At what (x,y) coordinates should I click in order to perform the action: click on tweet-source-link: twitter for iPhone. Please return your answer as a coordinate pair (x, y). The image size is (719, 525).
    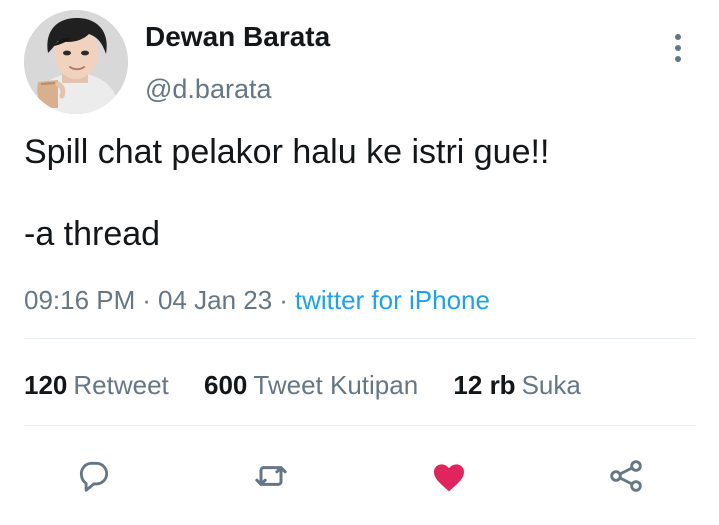
    Looking at the image, I should click on (392, 300).